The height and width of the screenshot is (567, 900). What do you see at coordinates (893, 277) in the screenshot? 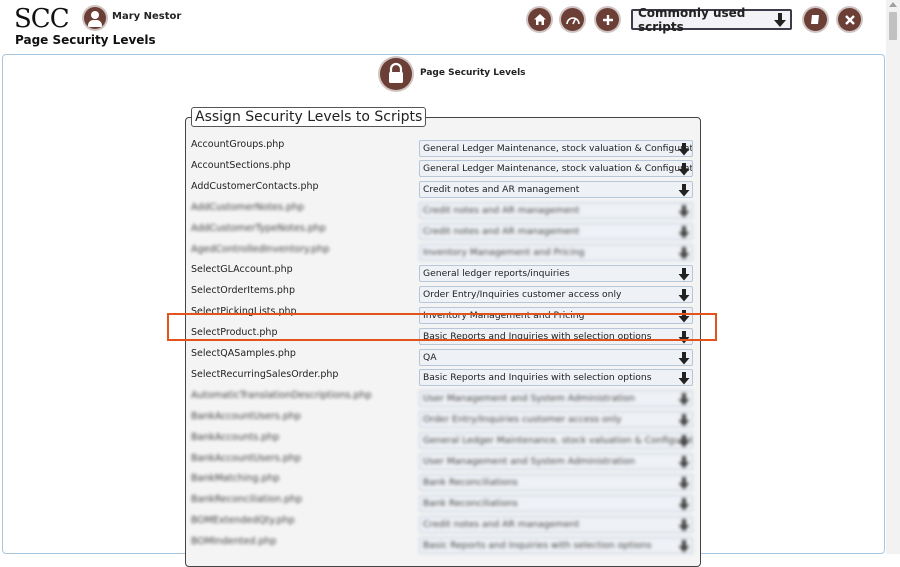
I see `vertical-scrollbar` at bounding box center [893, 277].